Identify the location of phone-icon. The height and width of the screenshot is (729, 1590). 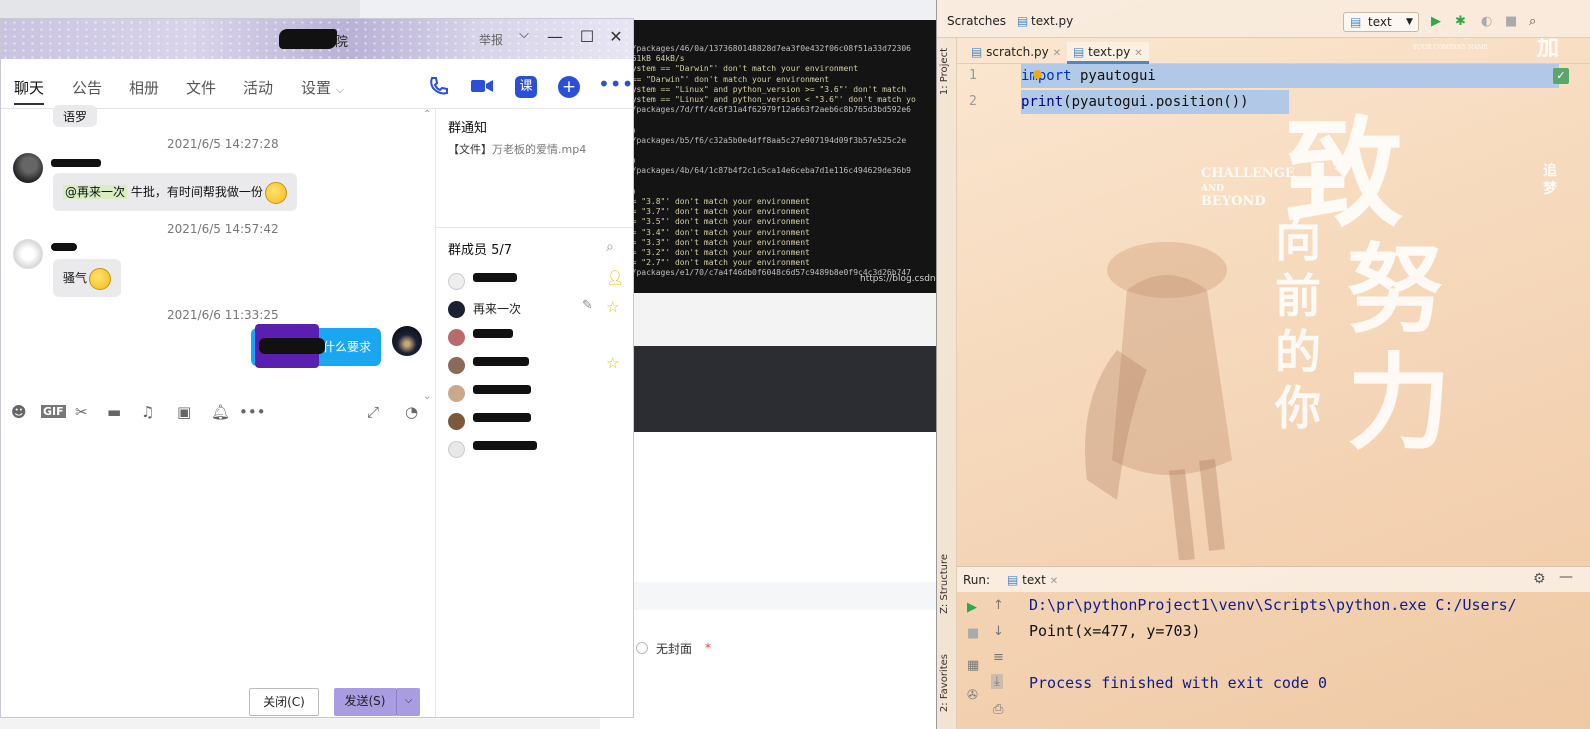
(438, 86).